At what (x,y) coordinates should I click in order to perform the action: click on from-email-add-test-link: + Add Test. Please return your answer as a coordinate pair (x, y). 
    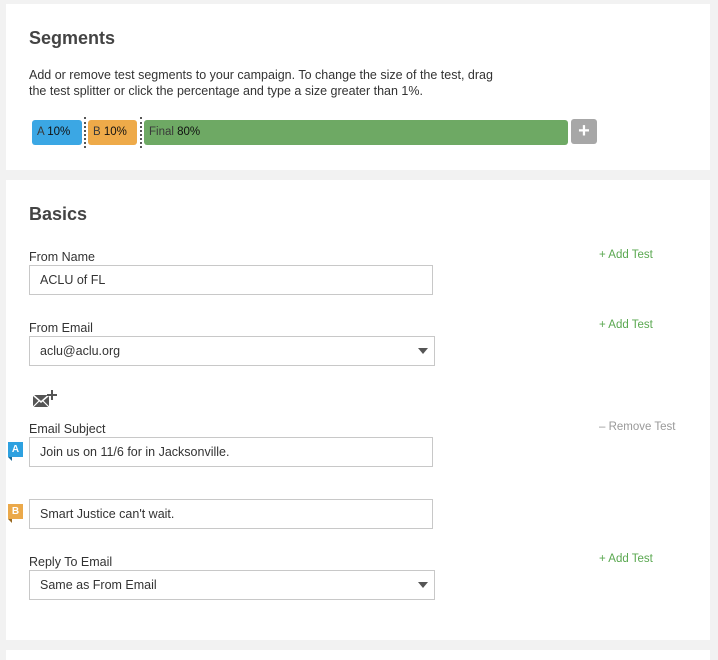
    Looking at the image, I should click on (626, 325).